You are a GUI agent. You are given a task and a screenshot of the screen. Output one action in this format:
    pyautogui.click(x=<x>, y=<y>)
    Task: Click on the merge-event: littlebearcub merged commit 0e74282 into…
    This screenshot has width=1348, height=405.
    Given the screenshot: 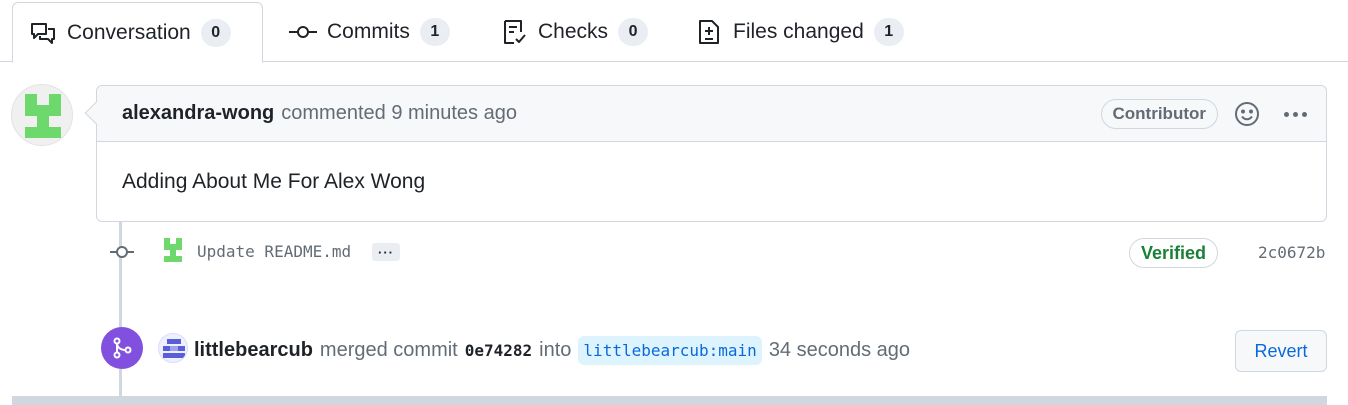 What is the action you would take?
    pyautogui.click(x=552, y=350)
    